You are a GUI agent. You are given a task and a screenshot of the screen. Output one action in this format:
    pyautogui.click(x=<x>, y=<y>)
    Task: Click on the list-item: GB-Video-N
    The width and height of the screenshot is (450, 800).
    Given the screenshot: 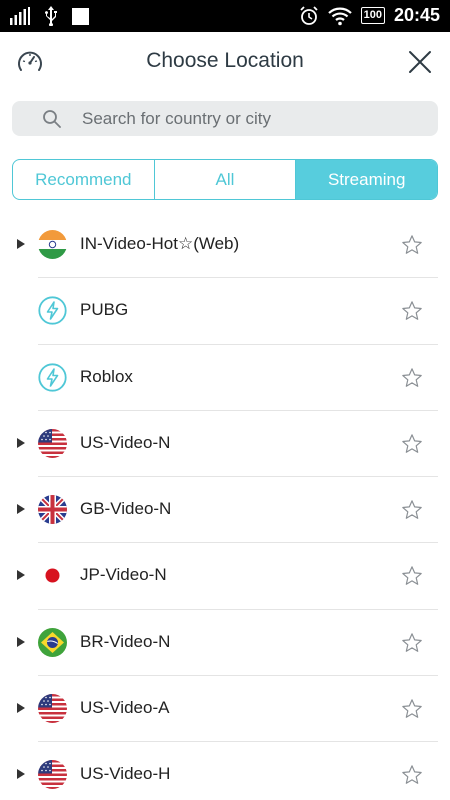 What is the action you would take?
    pyautogui.click(x=225, y=510)
    